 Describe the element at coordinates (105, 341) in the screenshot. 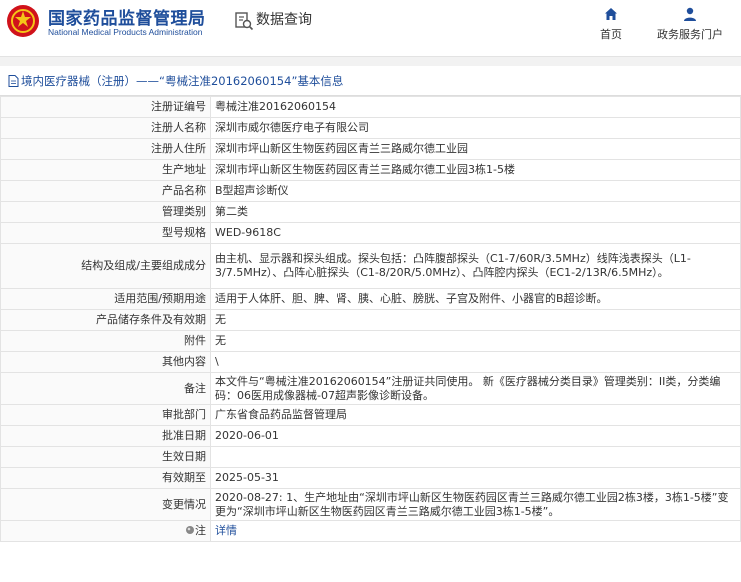

I see `row-label: 附件` at that location.